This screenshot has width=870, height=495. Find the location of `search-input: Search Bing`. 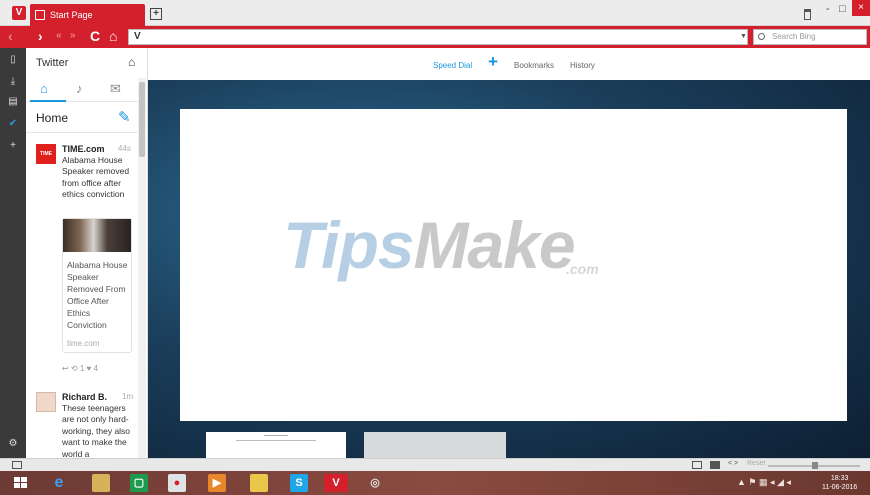

search-input: Search Bing is located at coordinates (810, 37).